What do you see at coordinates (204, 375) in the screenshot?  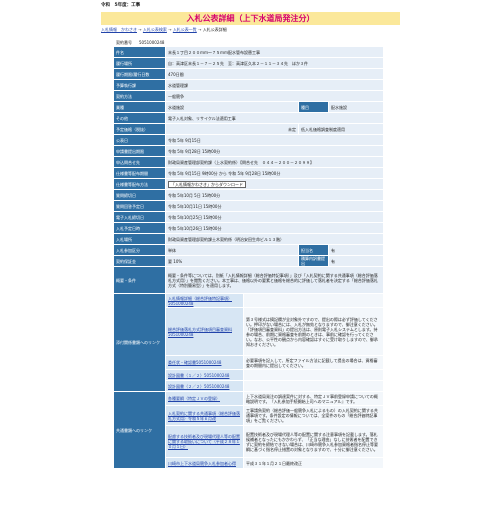 I see `attachment-link: 設計図書（１／２）5051000248` at bounding box center [204, 375].